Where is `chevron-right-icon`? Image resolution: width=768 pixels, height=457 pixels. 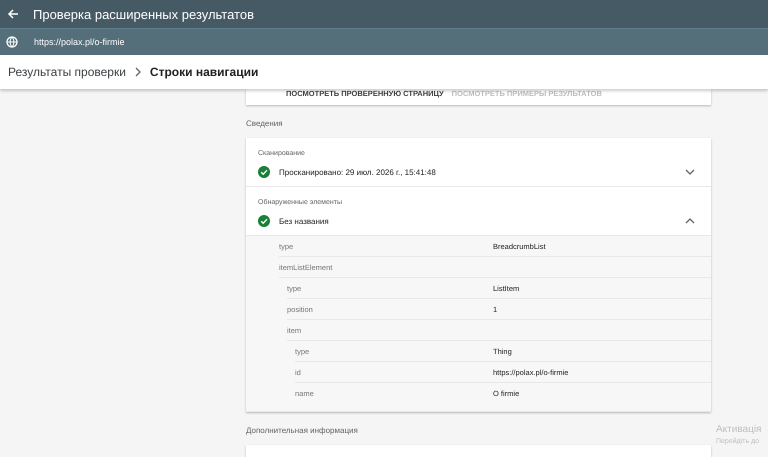 chevron-right-icon is located at coordinates (137, 72).